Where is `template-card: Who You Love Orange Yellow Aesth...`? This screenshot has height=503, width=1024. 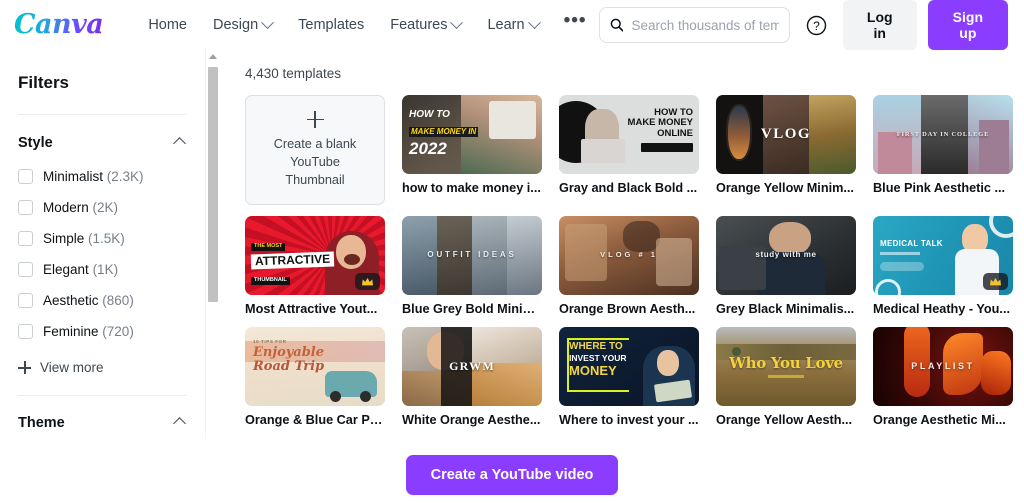 template-card: Who You Love Orange Yellow Aesth... is located at coordinates (786, 377).